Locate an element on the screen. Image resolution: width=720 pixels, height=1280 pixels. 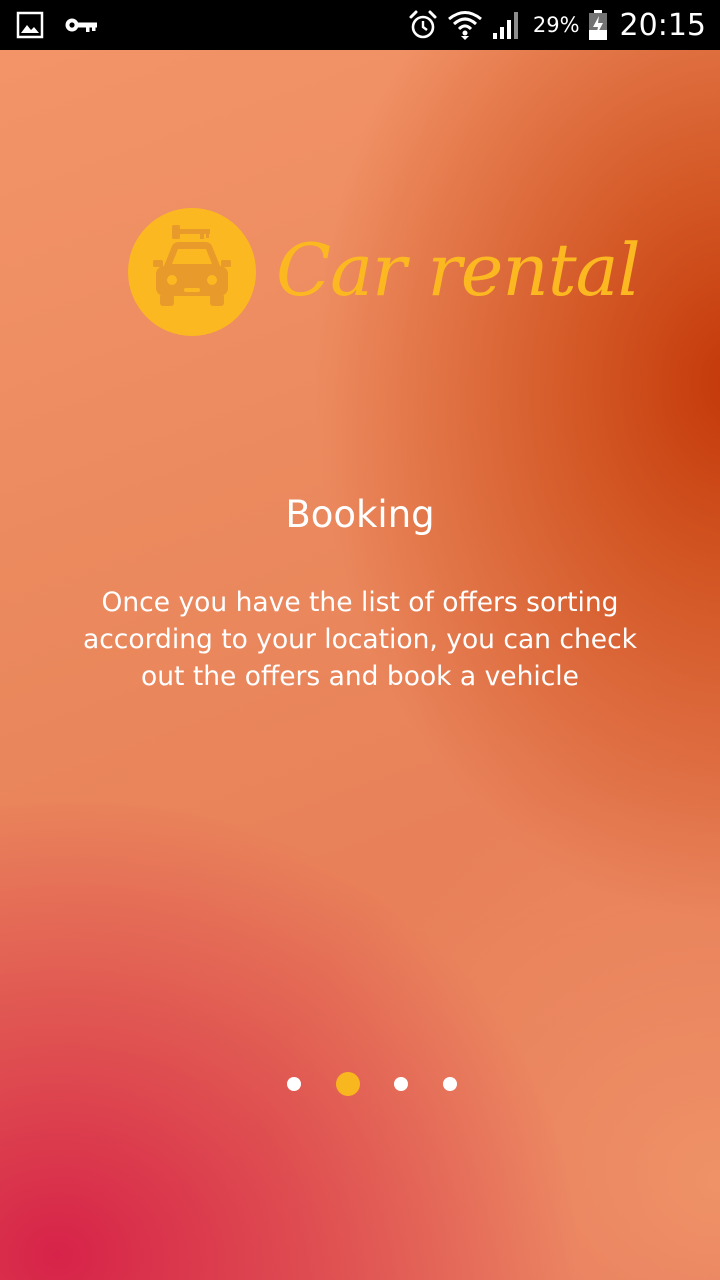
status-bar: 29% 20:15 is located at coordinates (360, 25).